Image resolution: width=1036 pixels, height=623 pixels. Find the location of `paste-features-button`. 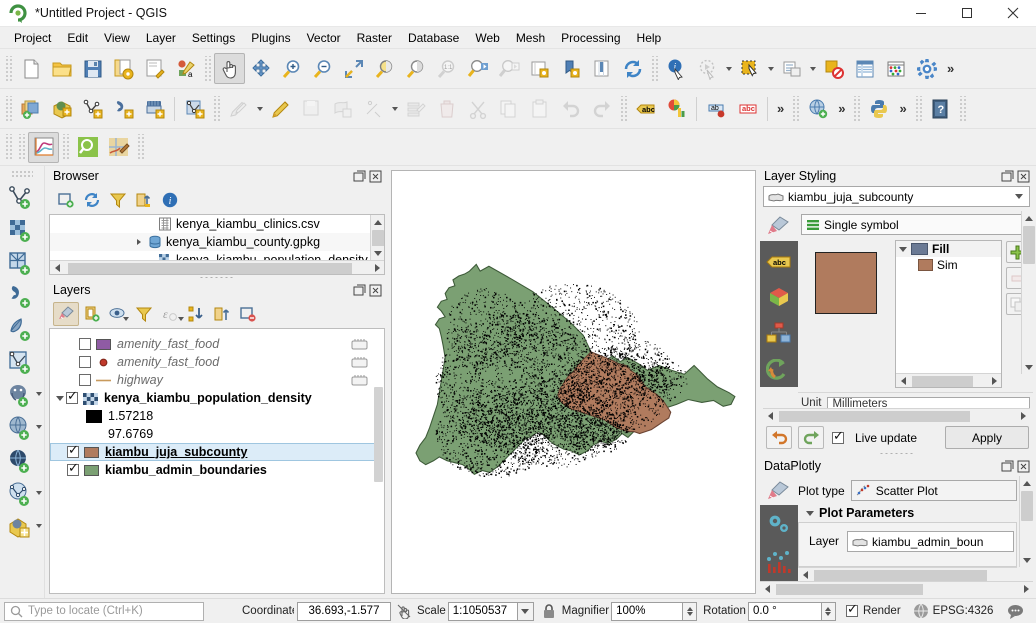

paste-features-button is located at coordinates (539, 108).